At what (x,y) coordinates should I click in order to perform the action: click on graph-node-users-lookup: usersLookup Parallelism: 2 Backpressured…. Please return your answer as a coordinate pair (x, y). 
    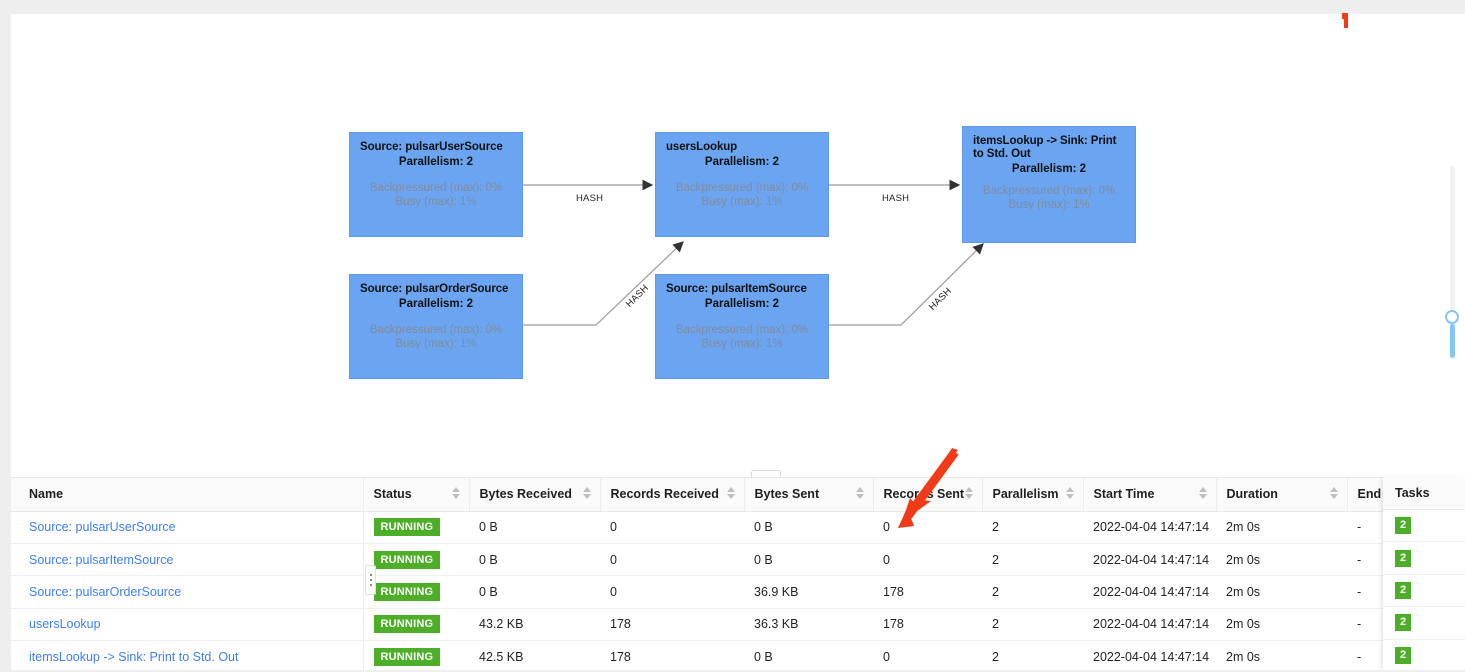
    Looking at the image, I should click on (742, 184).